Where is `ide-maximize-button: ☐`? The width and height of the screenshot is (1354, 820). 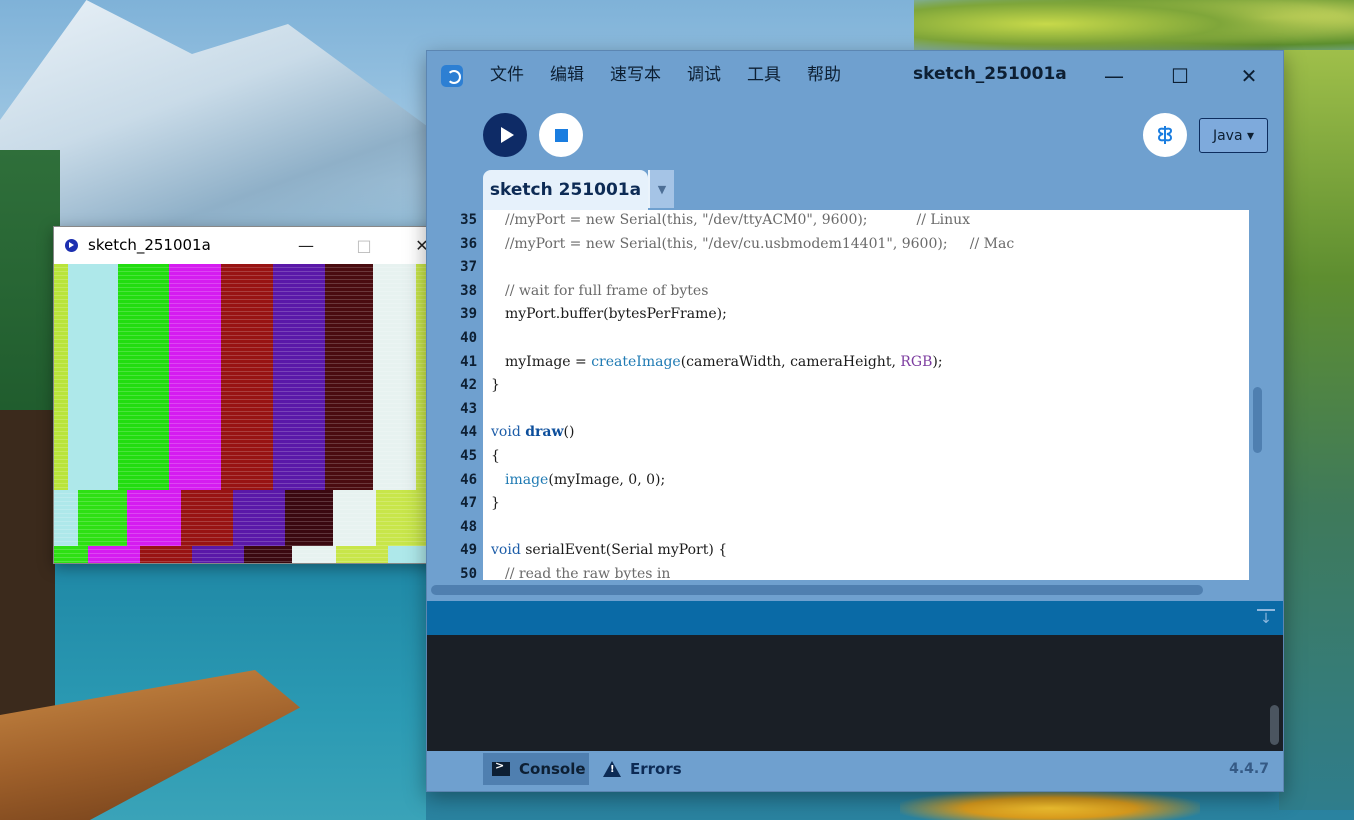
ide-maximize-button: ☐ is located at coordinates (1180, 76).